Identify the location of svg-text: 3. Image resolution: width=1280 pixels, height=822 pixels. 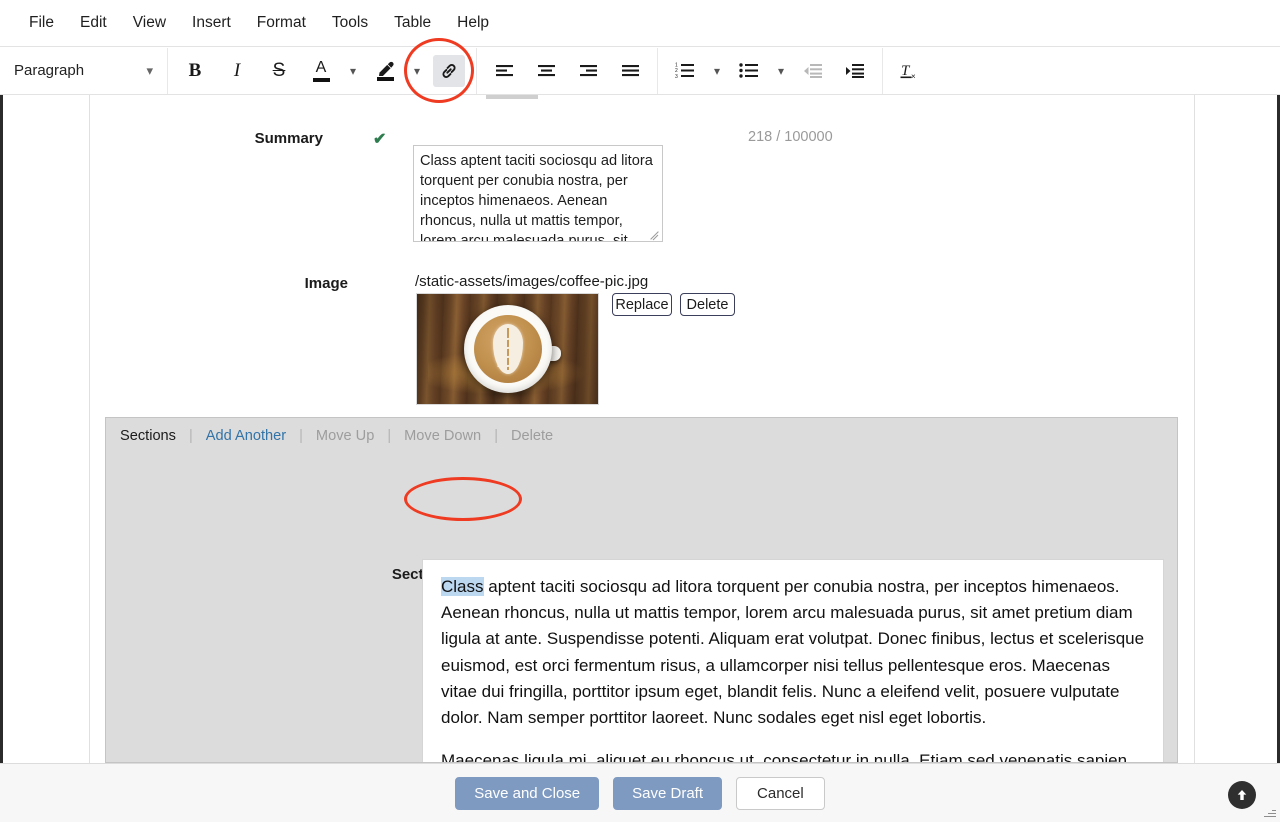
(676, 76).